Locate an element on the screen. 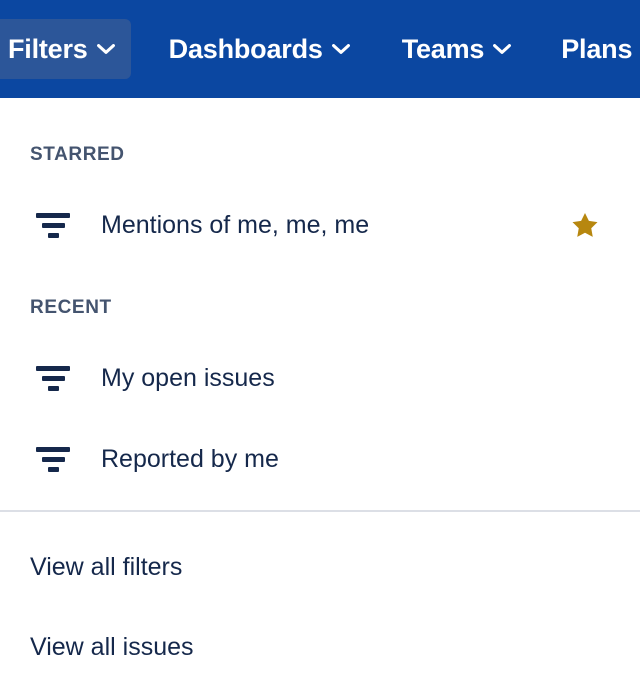 Image resolution: width=640 pixels, height=696 pixels. menu-item-view-all-issues: View all issues is located at coordinates (320, 647).